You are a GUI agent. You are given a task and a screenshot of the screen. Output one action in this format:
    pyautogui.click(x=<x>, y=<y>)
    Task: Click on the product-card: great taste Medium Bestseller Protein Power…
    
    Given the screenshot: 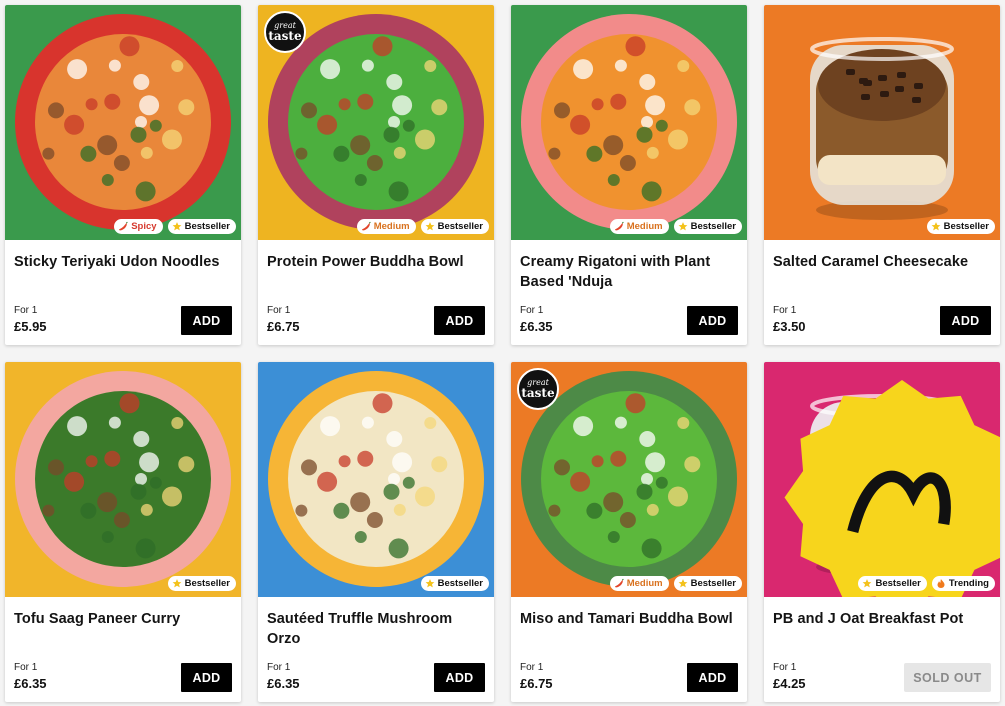 What is the action you would take?
    pyautogui.click(x=376, y=175)
    